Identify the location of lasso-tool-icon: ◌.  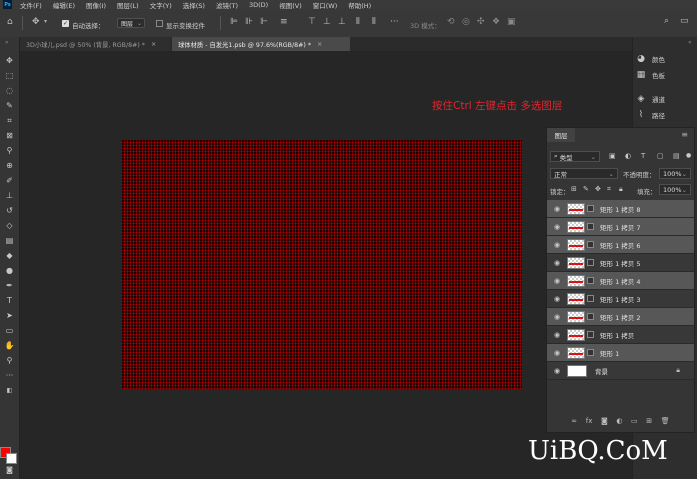
(9, 90).